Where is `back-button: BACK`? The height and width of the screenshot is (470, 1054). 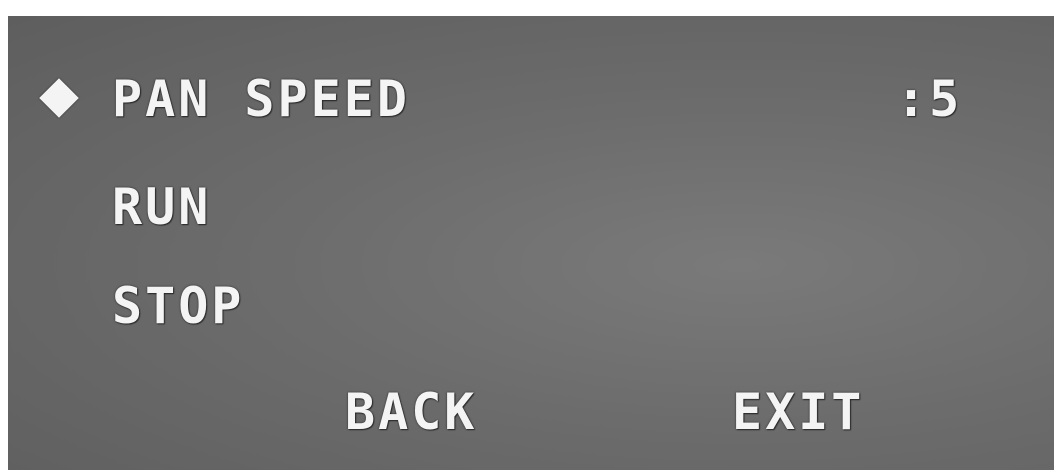
back-button: BACK is located at coordinates (411, 412).